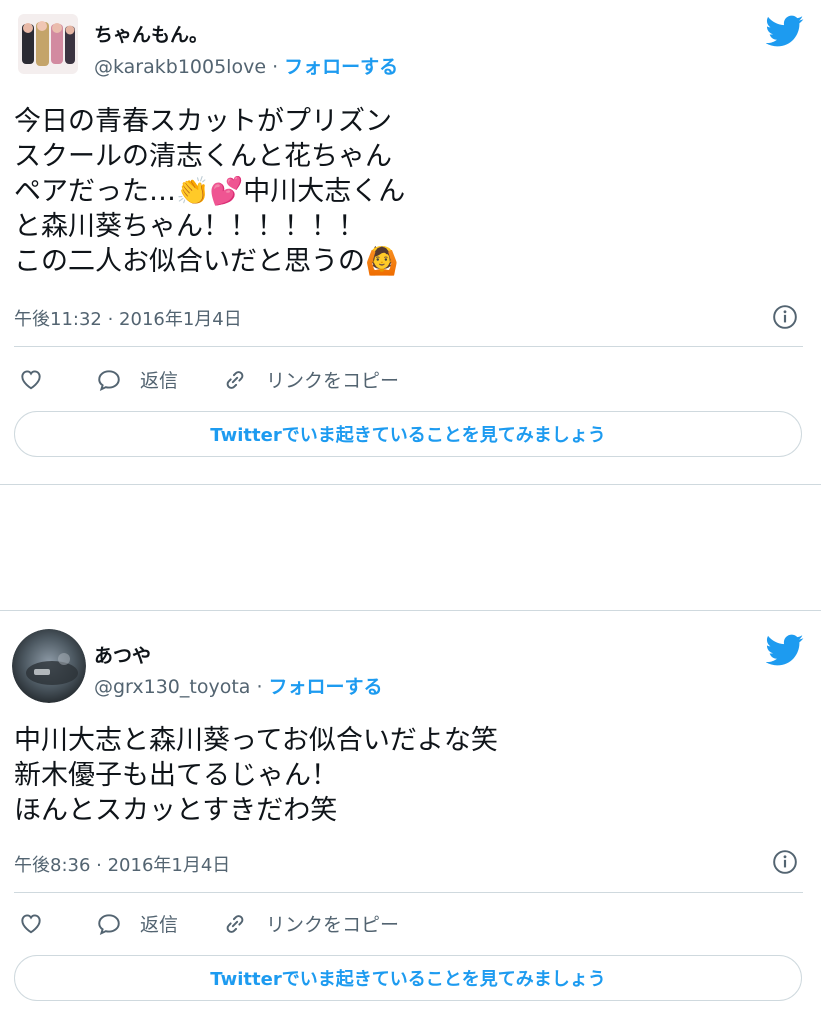  Describe the element at coordinates (203, 156) in the screenshot. I see `tweet-text-line: スクールの清志くんと花ちゃん` at that location.